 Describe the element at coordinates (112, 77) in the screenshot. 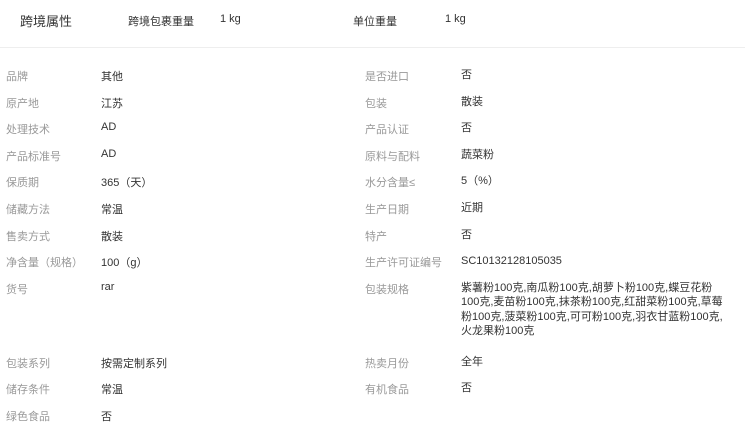

I see `attribute-value: 其他` at that location.